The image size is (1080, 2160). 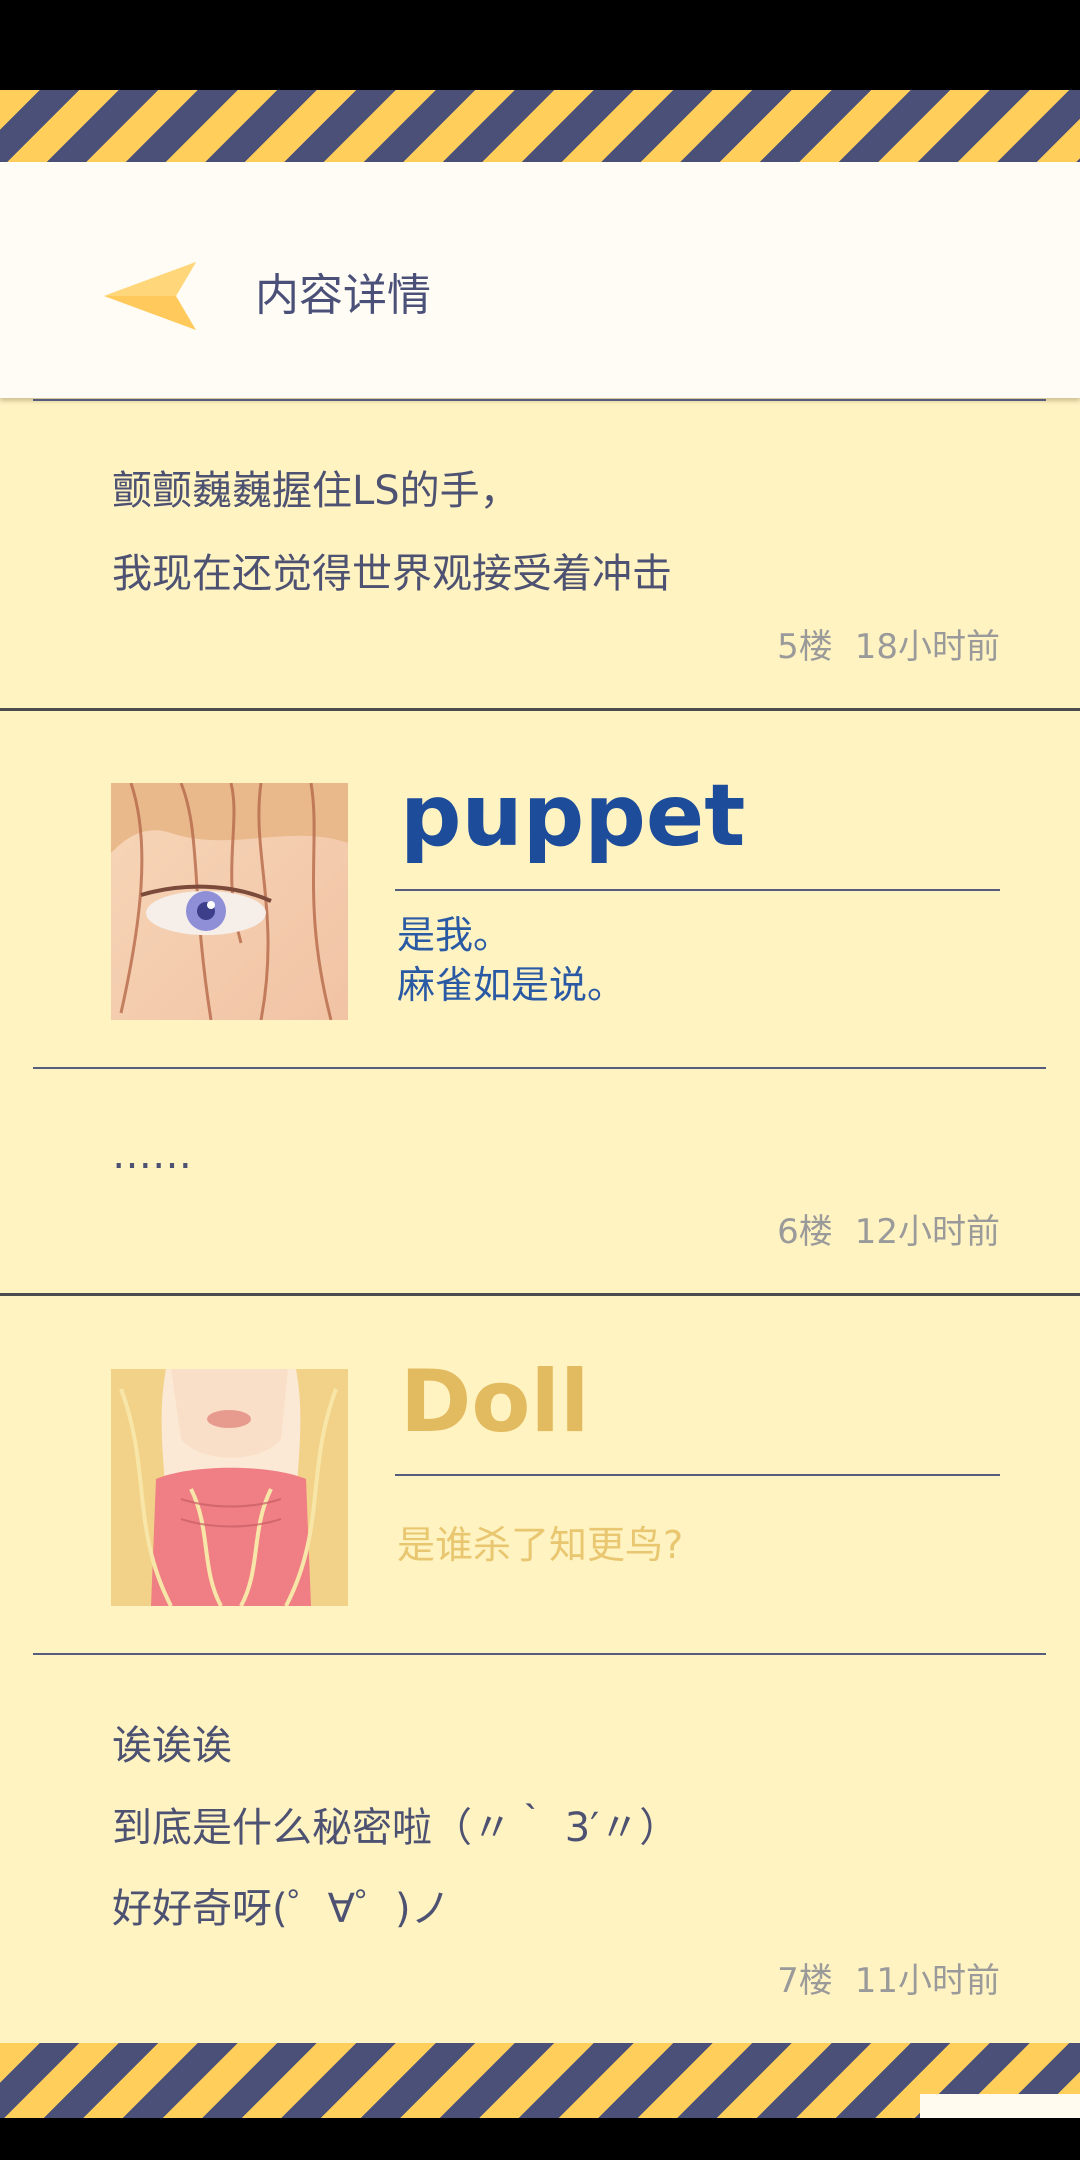 I want to click on post-time: 12小时前, so click(x=927, y=1232).